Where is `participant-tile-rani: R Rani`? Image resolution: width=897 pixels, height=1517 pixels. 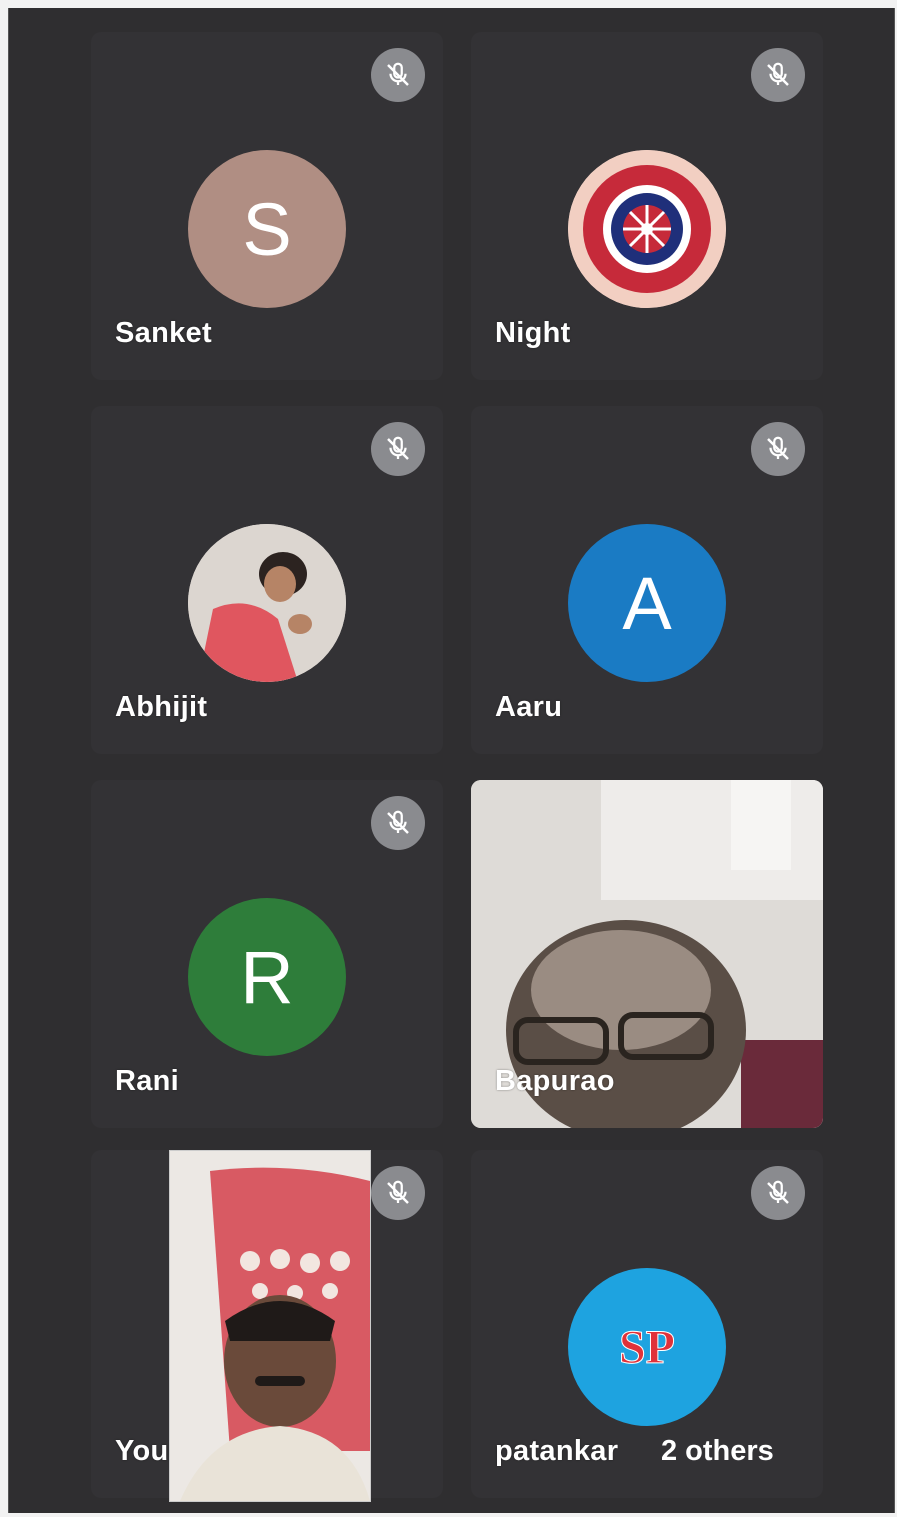
participant-tile-rani: R Rani is located at coordinates (267, 954).